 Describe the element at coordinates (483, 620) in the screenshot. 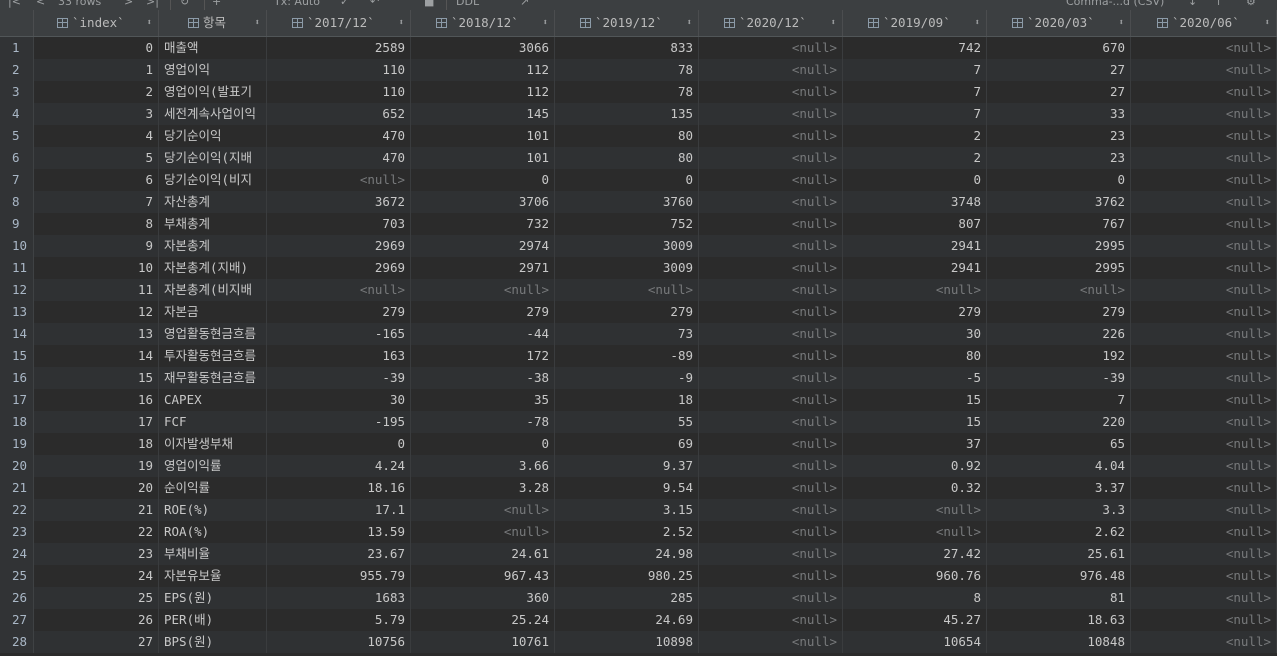

I see `cell-value: 25.24` at that location.